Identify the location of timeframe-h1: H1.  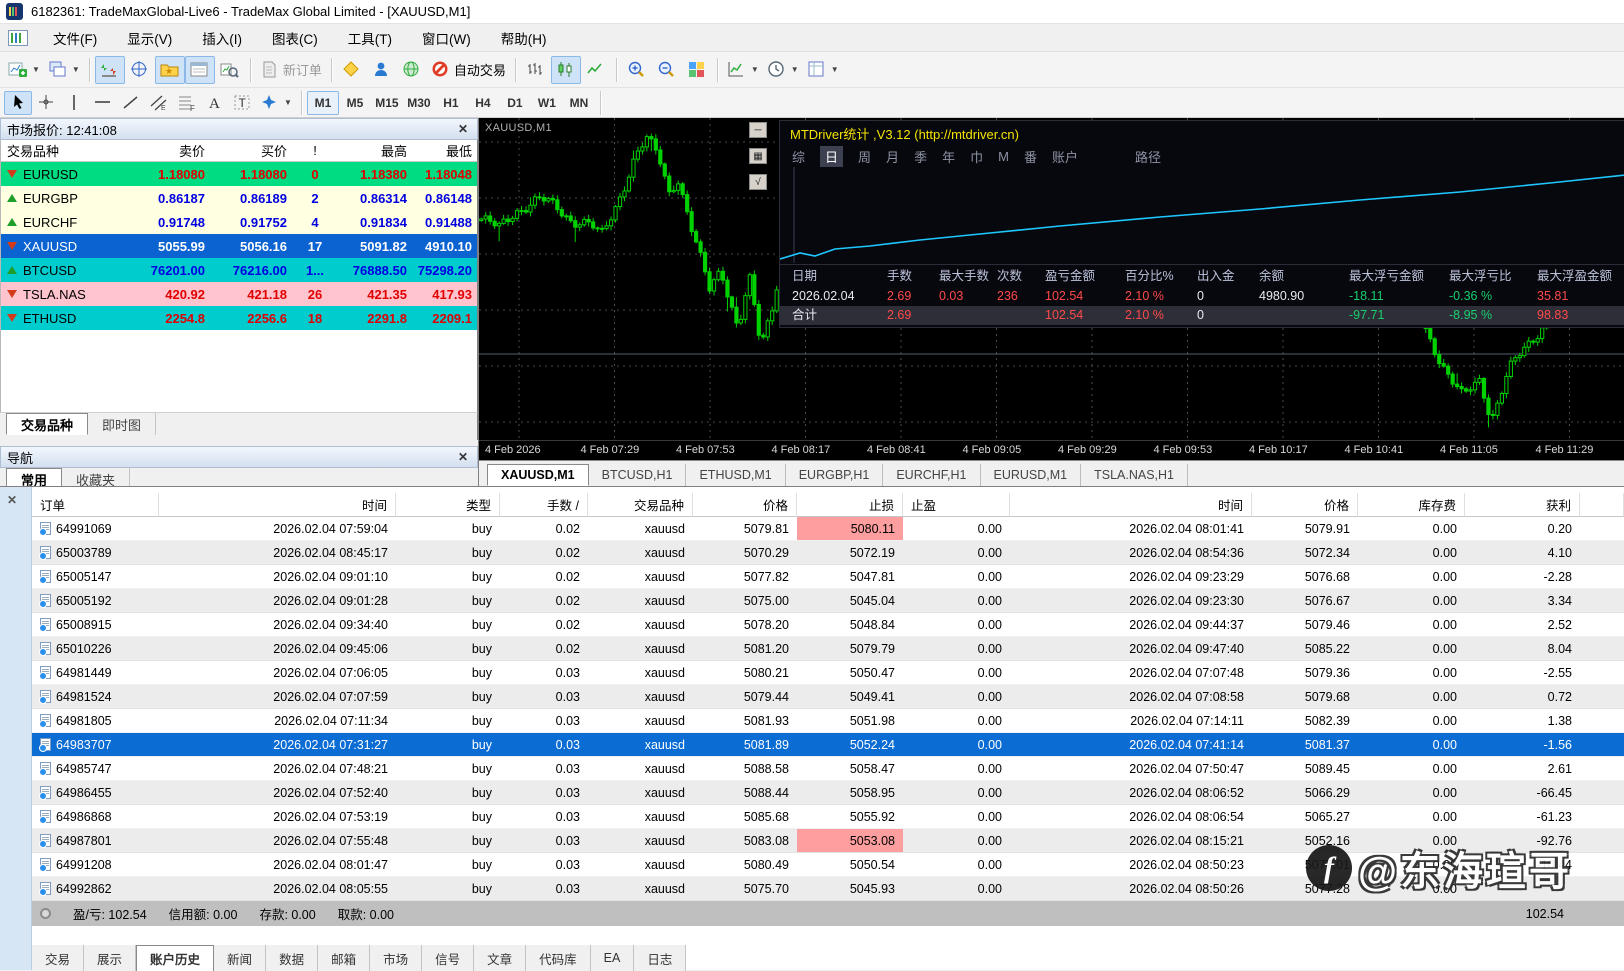
(451, 103).